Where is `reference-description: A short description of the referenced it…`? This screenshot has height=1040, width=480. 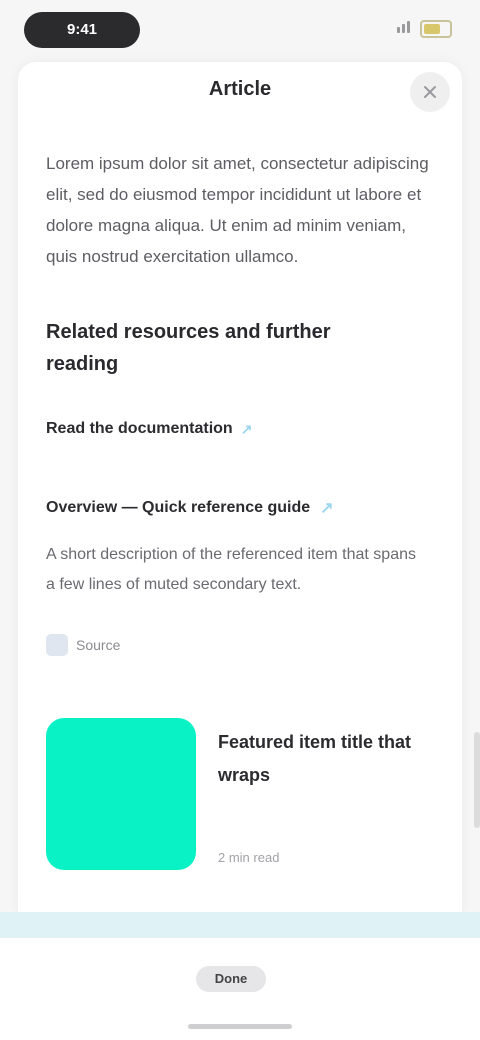 reference-description: A short description of the referenced it… is located at coordinates (231, 569).